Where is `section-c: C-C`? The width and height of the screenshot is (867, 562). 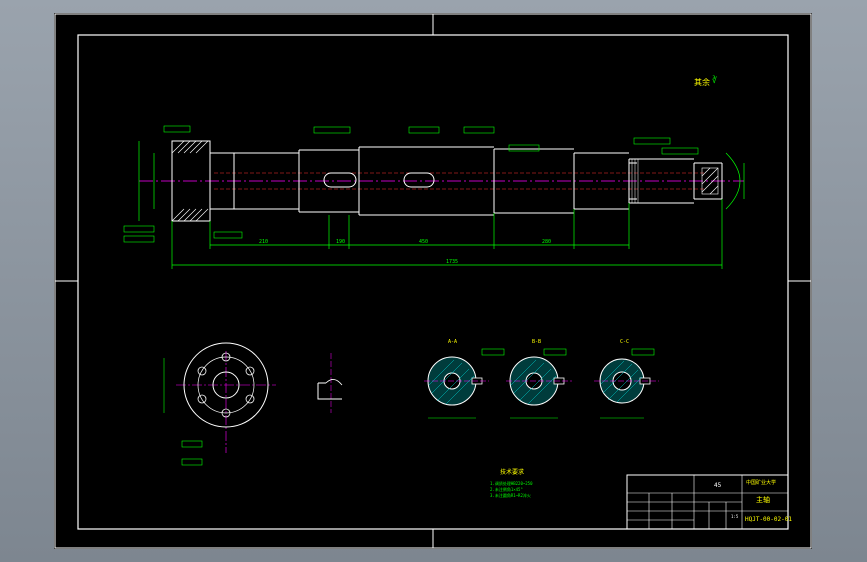
section-c: C-C is located at coordinates (626, 371).